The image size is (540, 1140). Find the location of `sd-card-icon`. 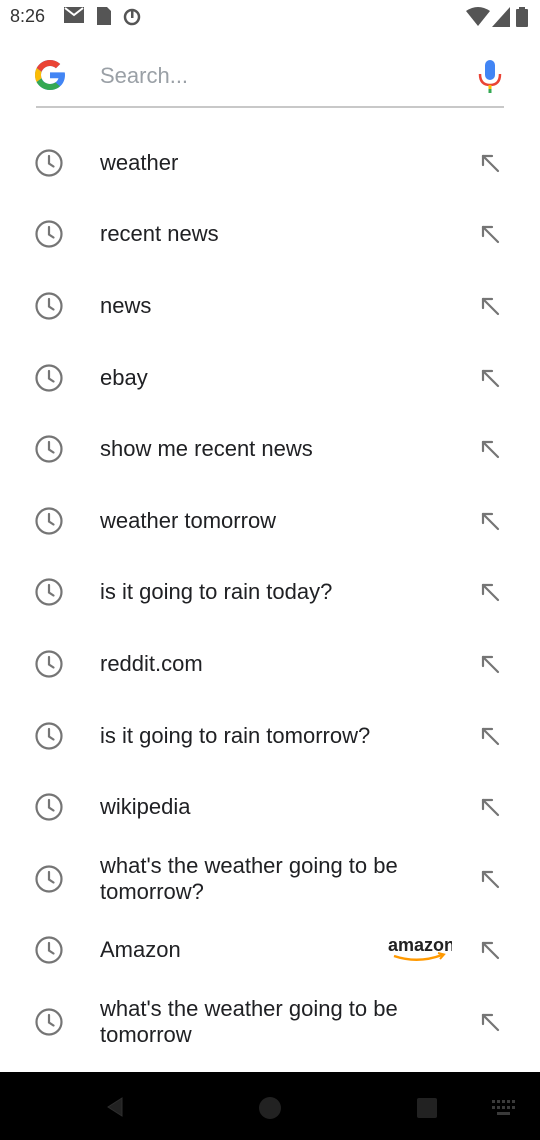

sd-card-icon is located at coordinates (104, 16).